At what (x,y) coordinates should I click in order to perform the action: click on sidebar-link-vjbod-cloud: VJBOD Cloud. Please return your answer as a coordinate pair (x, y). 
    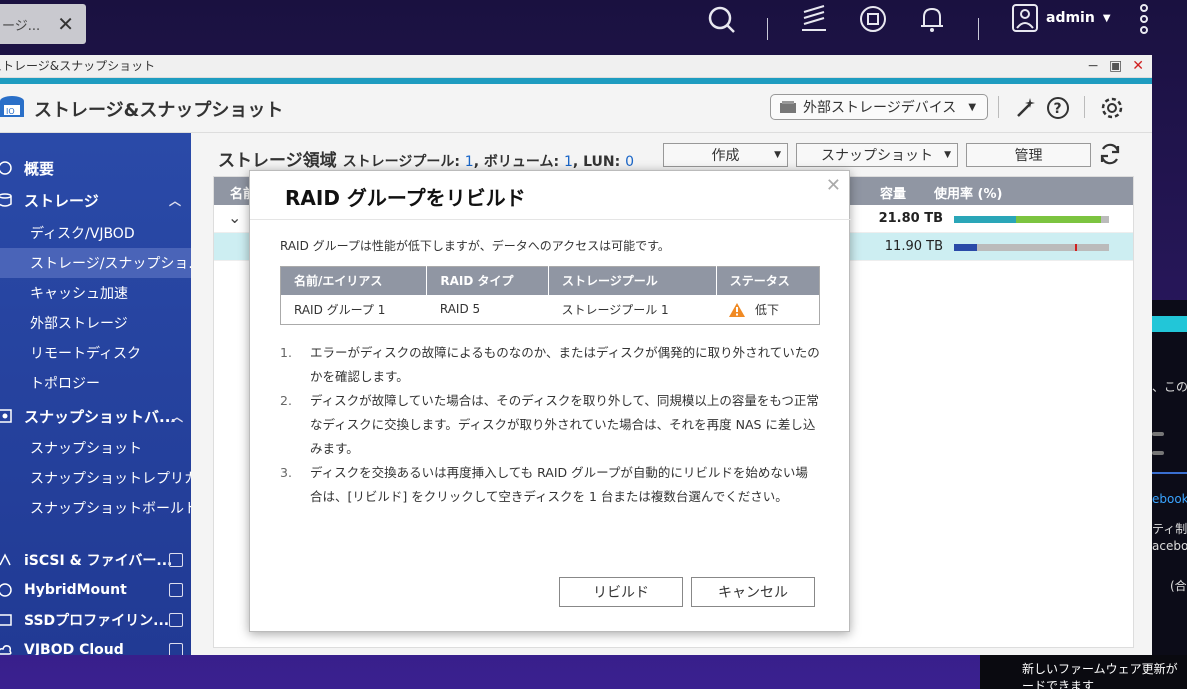
    Looking at the image, I should click on (95, 645).